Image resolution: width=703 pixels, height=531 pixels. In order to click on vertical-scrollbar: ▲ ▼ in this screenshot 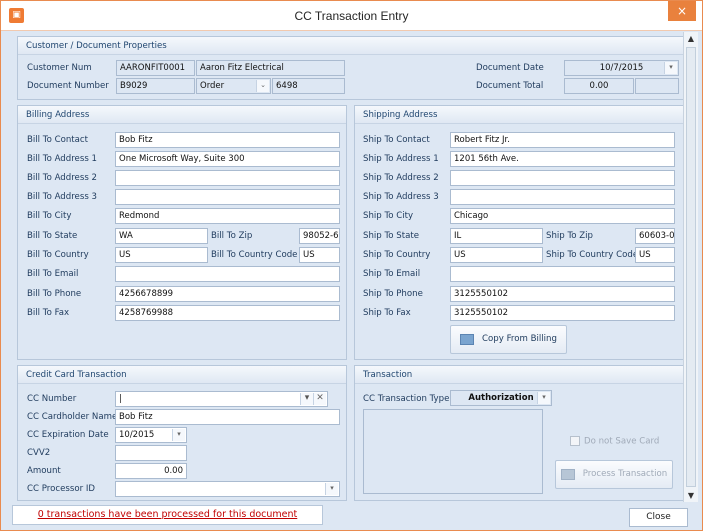, I will do `click(690, 267)`.